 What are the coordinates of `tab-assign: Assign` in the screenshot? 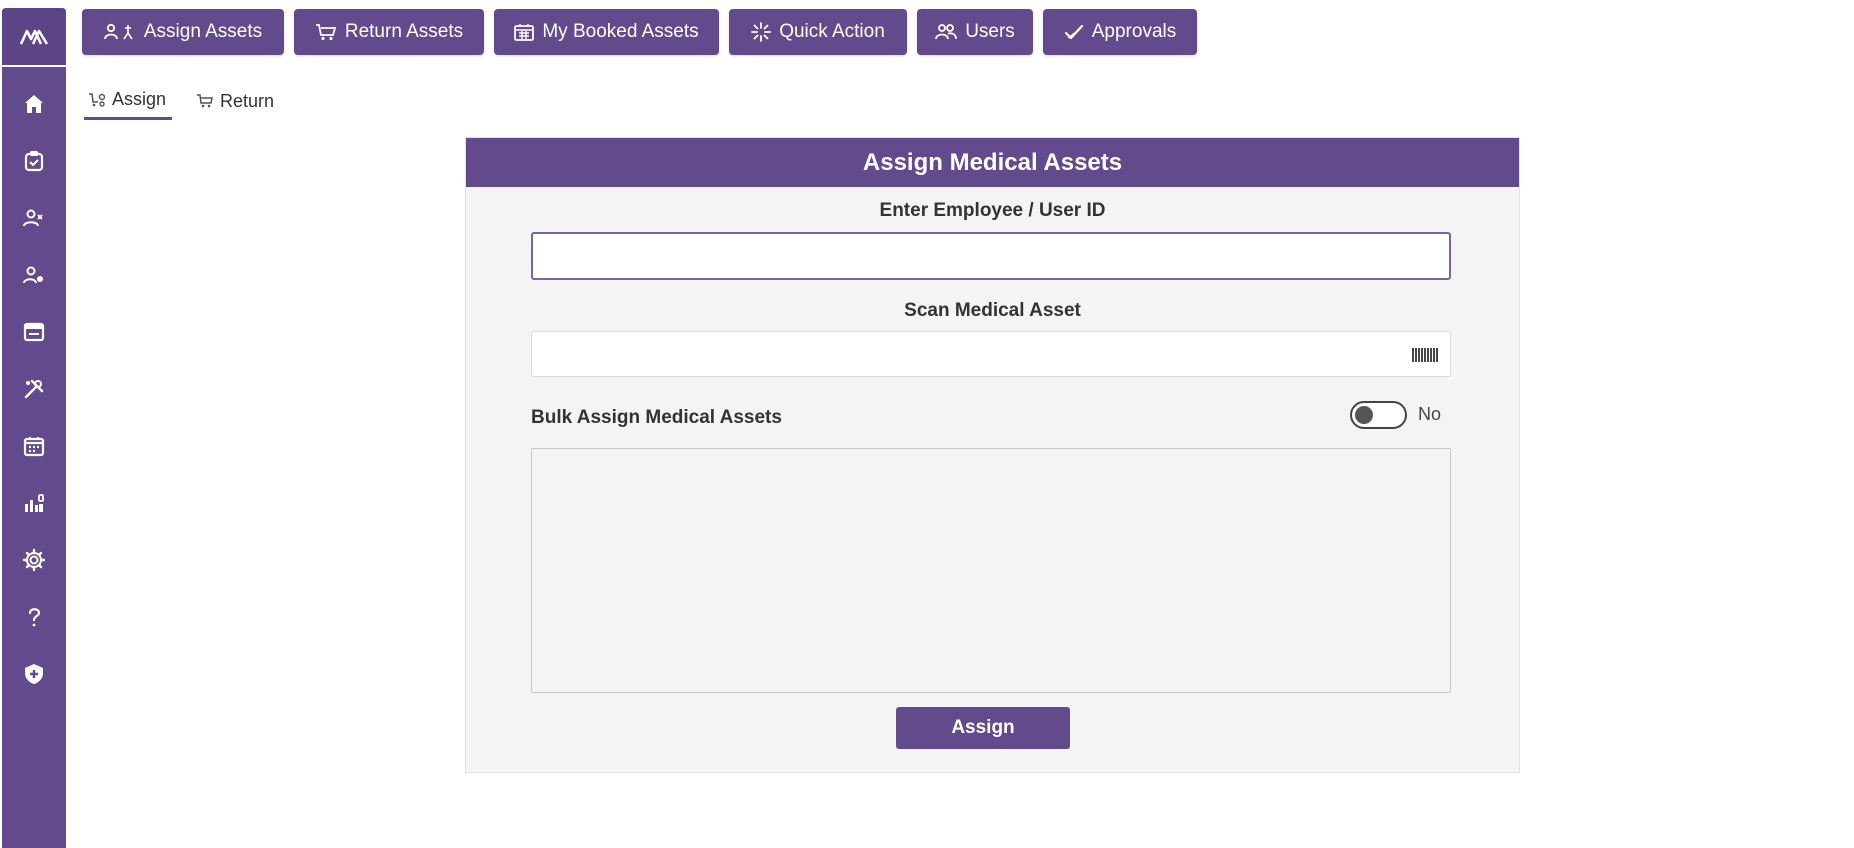 It's located at (128, 101).